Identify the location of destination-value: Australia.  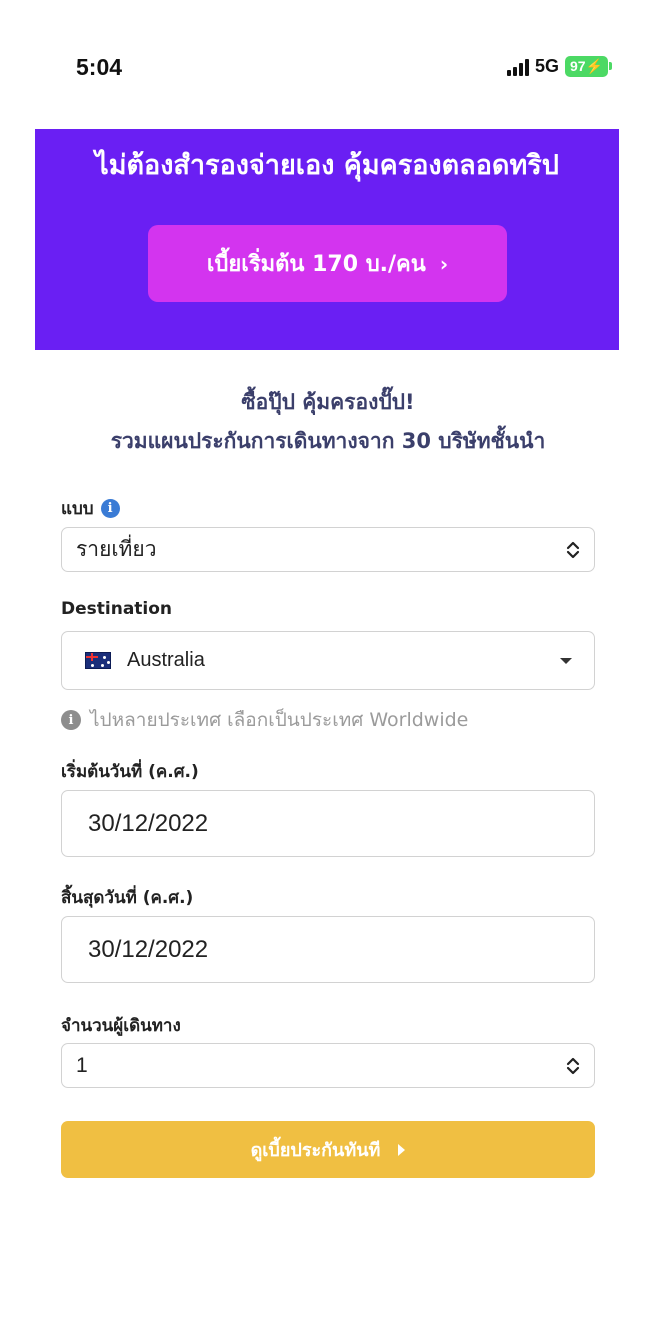
(166, 660).